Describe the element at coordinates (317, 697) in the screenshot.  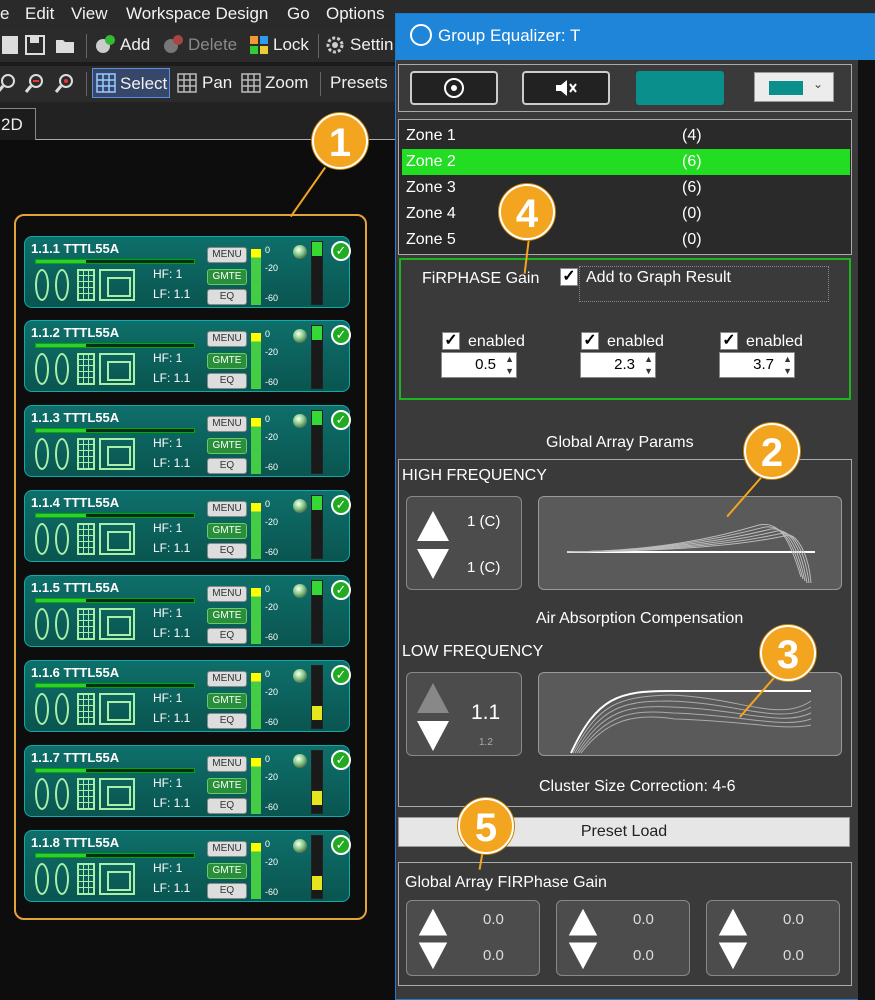
I see `device-status-bar` at that location.